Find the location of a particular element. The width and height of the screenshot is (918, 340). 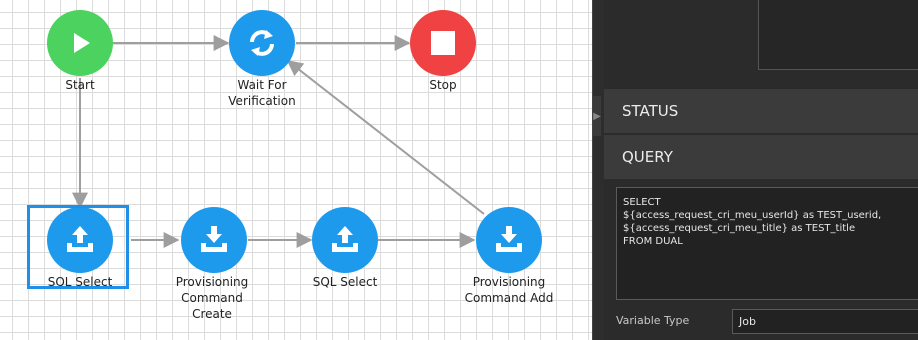

status-section-header: STATUS is located at coordinates (761, 111).